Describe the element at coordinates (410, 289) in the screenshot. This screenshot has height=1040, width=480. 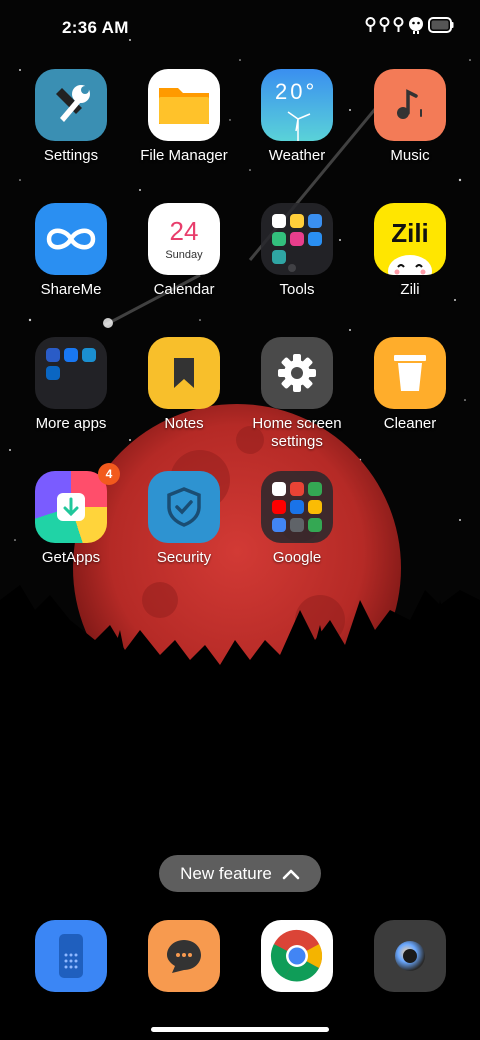
I see `app-label: Zili` at that location.